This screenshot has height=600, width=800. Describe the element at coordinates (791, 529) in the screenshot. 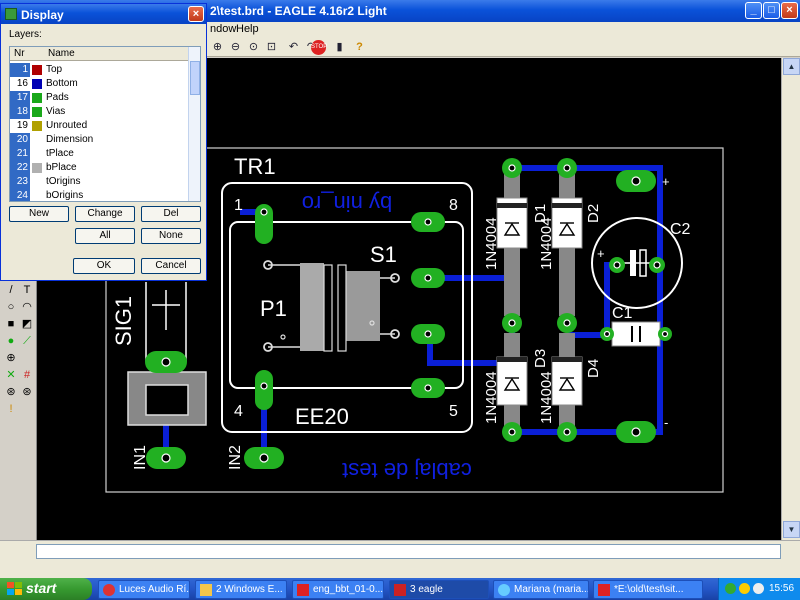

I see `scroll-down-icon: ▼` at that location.